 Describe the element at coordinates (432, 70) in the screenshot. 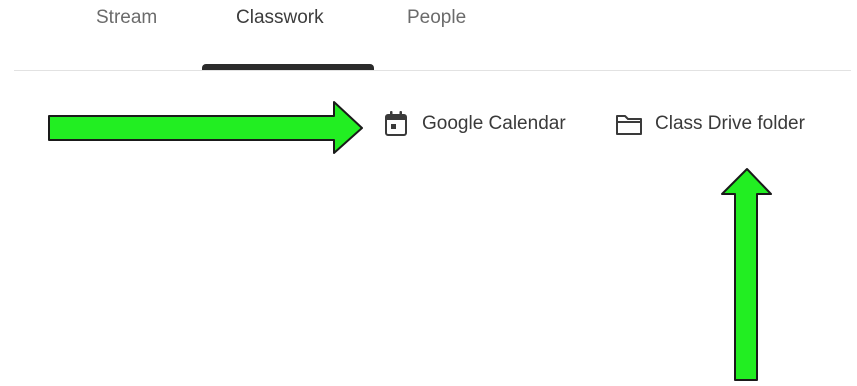

I see `tabs-divider` at that location.